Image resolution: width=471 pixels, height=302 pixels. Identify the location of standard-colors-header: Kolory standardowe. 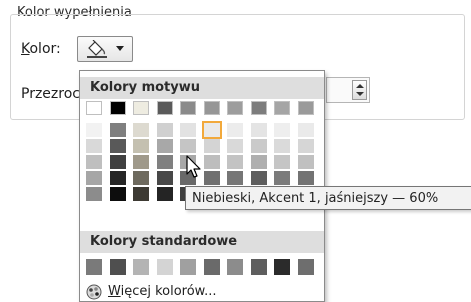
(202, 242).